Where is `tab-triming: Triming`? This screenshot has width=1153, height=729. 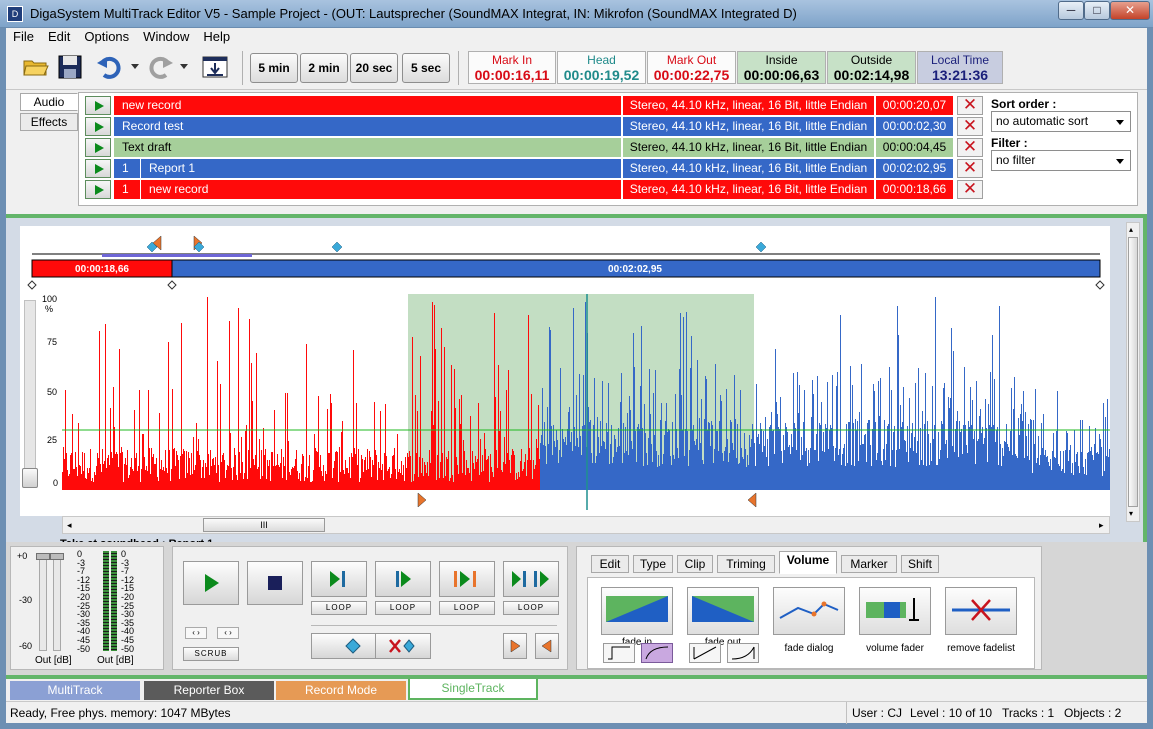 tab-triming: Triming is located at coordinates (746, 564).